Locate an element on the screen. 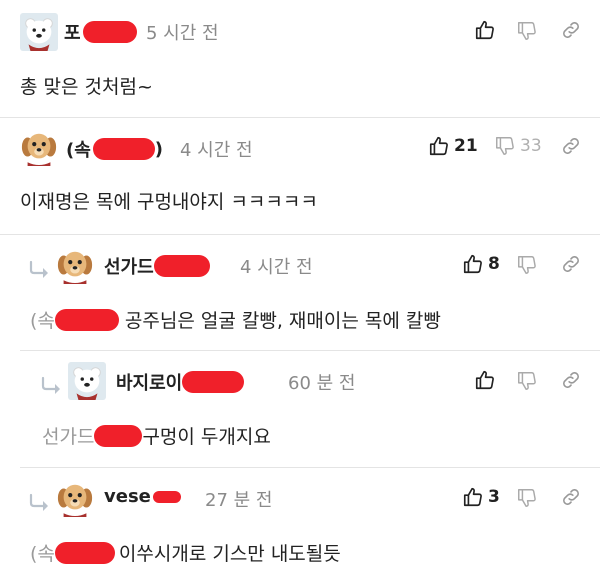 The image size is (600, 587). comment-author: 바지로이 is located at coordinates (180, 382).